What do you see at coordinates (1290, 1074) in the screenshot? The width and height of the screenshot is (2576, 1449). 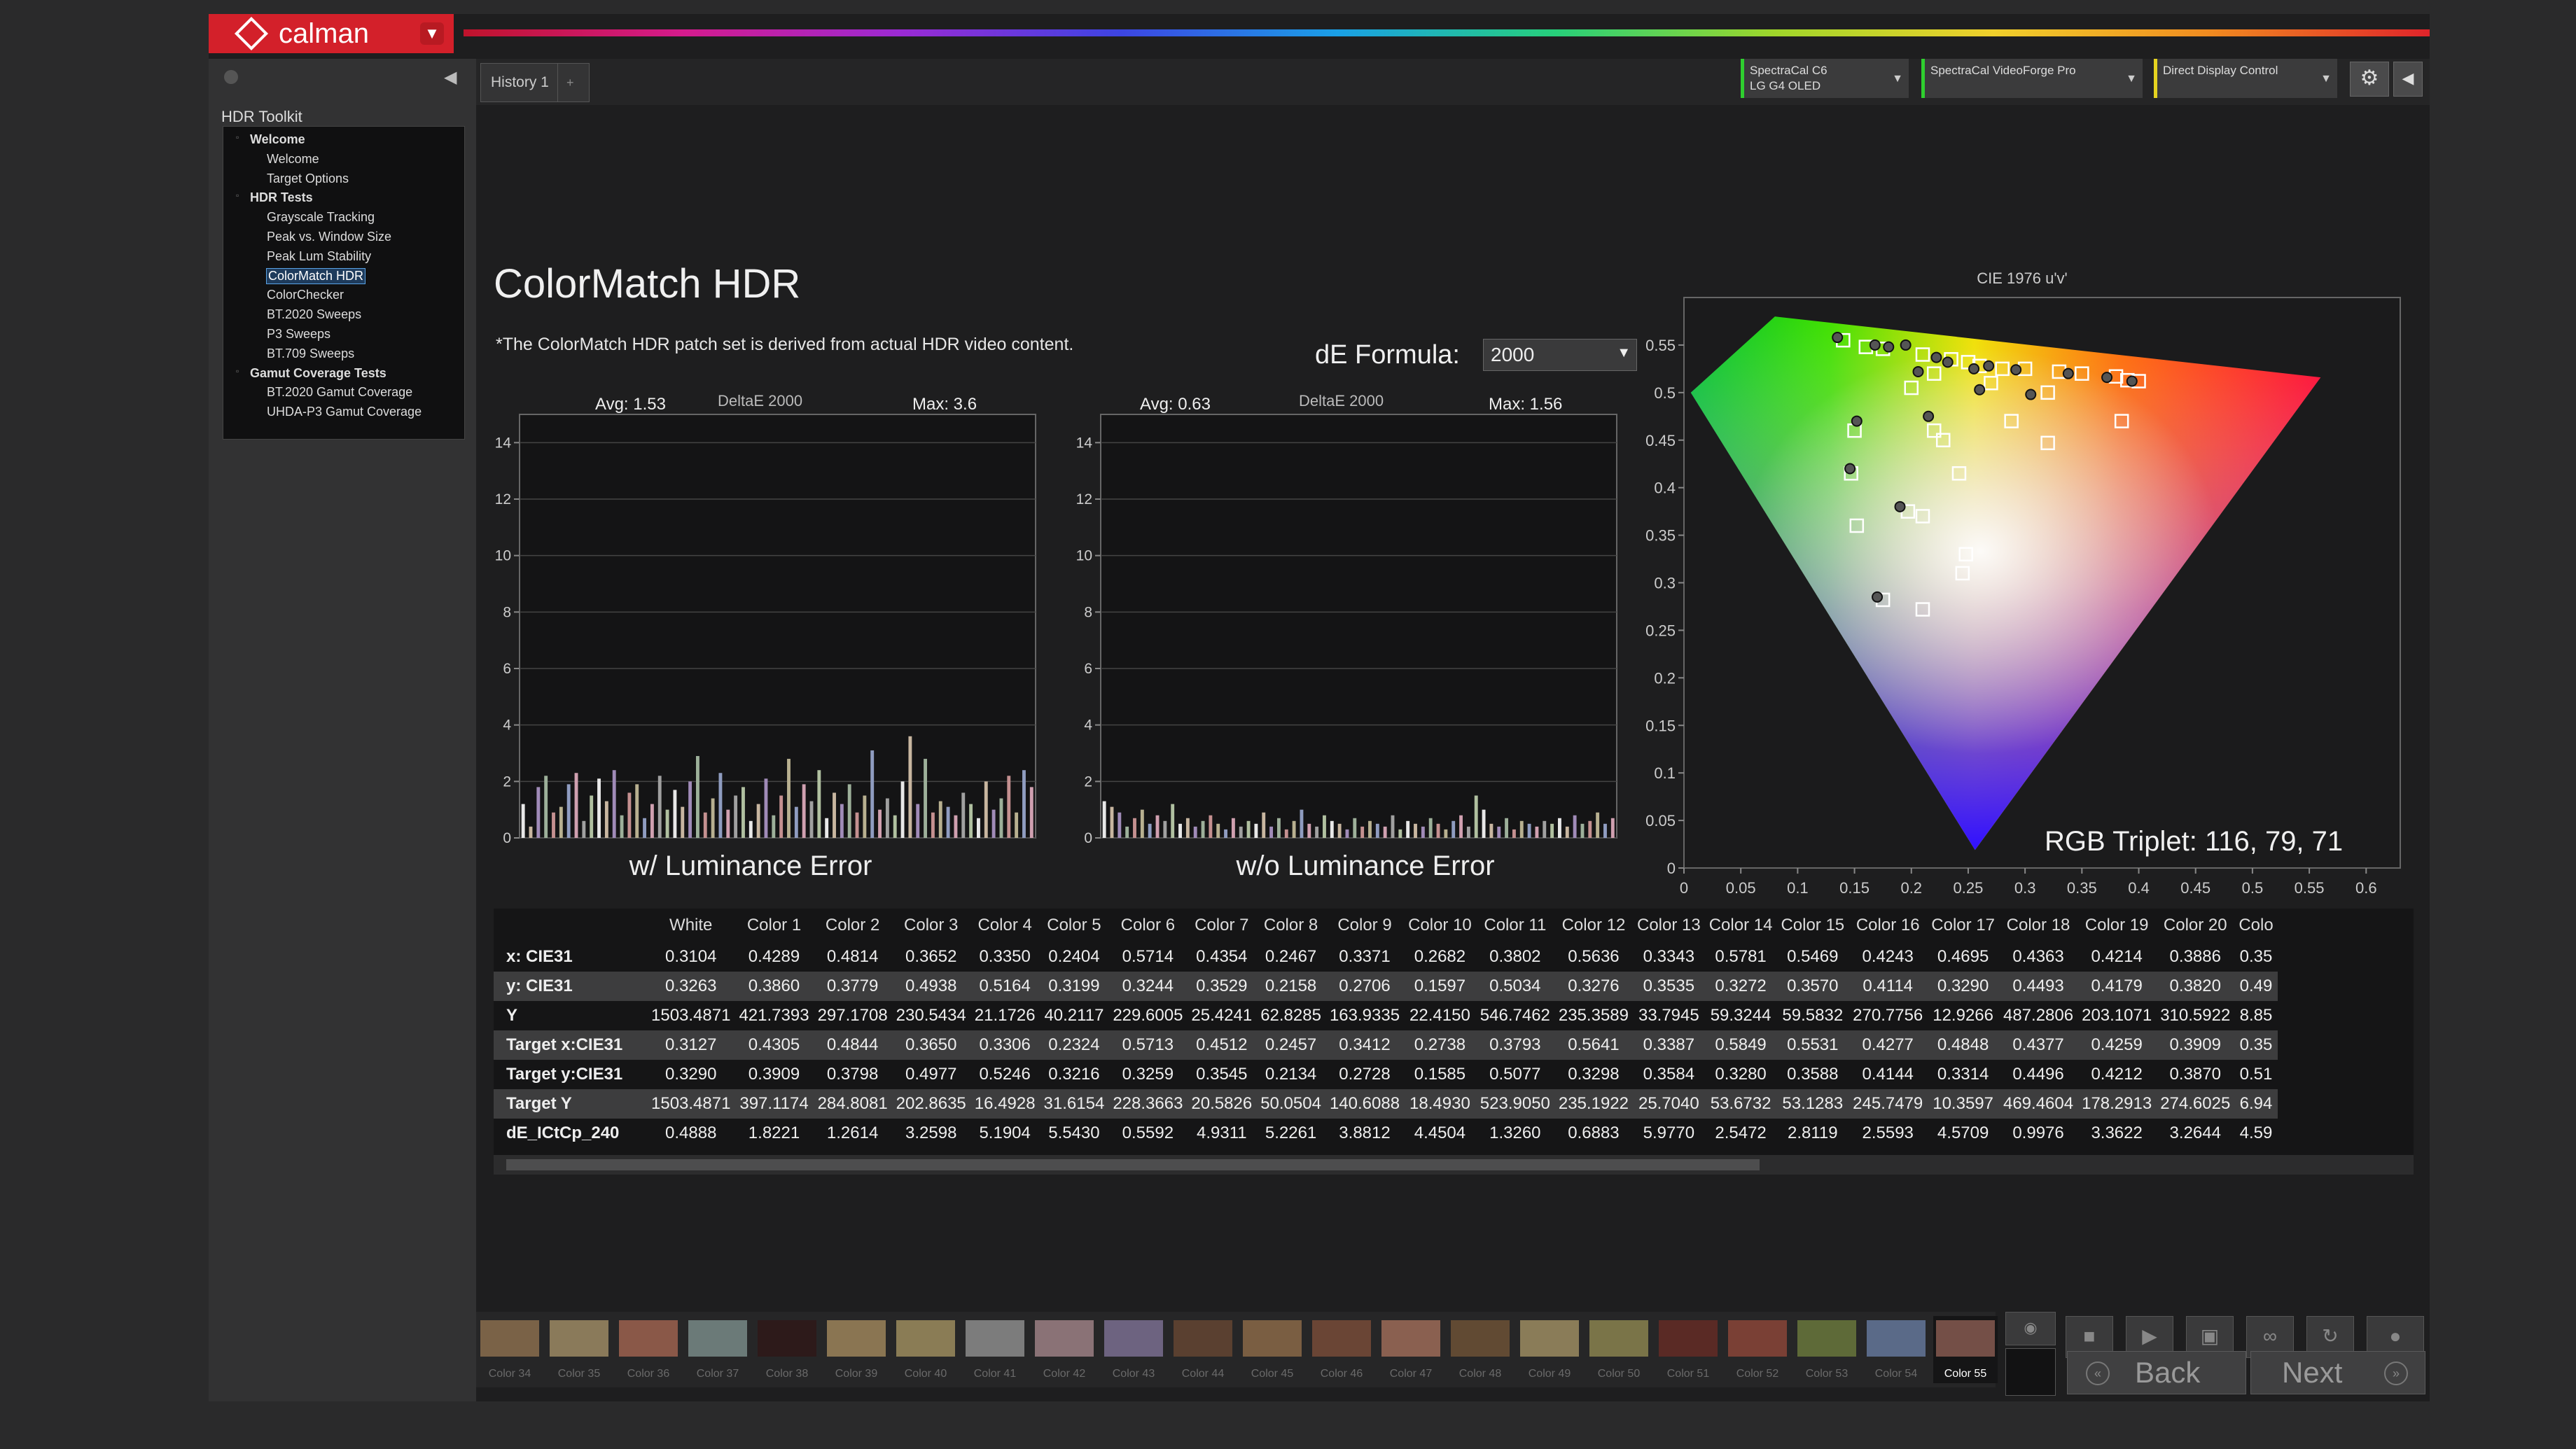 I see `table-cell: 0.2134` at bounding box center [1290, 1074].